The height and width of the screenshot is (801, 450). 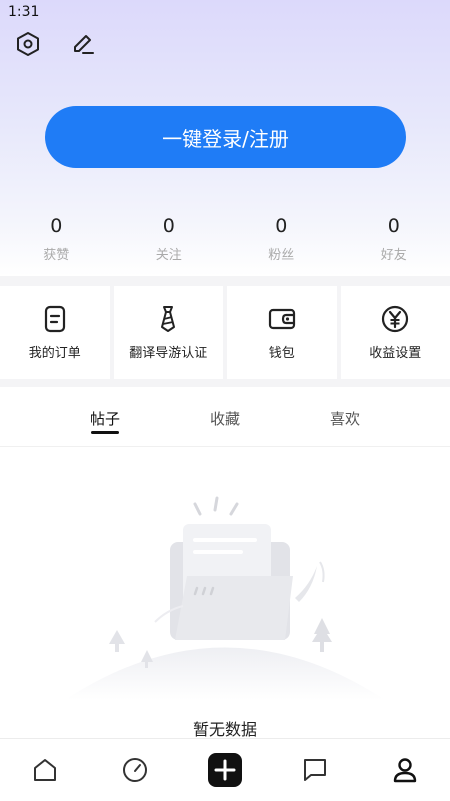 I want to click on tools-grid: 我的订单 翻译导游认证 钱包, so click(x=225, y=332).